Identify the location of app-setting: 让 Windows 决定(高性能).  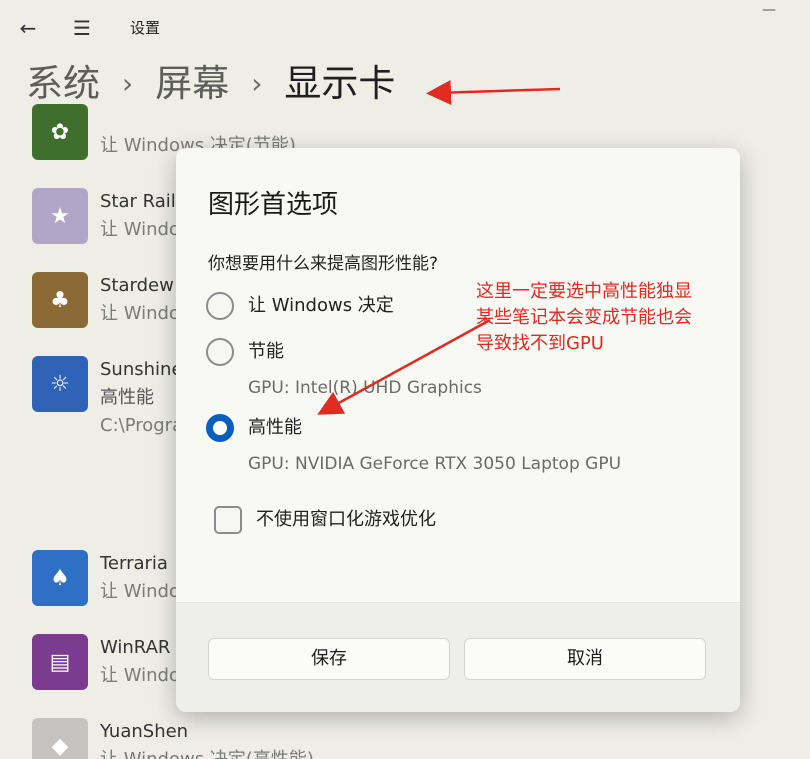
(207, 753).